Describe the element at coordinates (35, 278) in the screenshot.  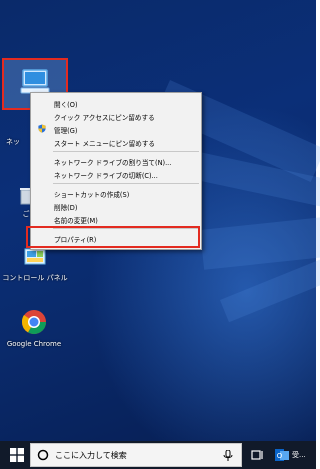
I see `desktop-icon-label: コントロール パネル` at that location.